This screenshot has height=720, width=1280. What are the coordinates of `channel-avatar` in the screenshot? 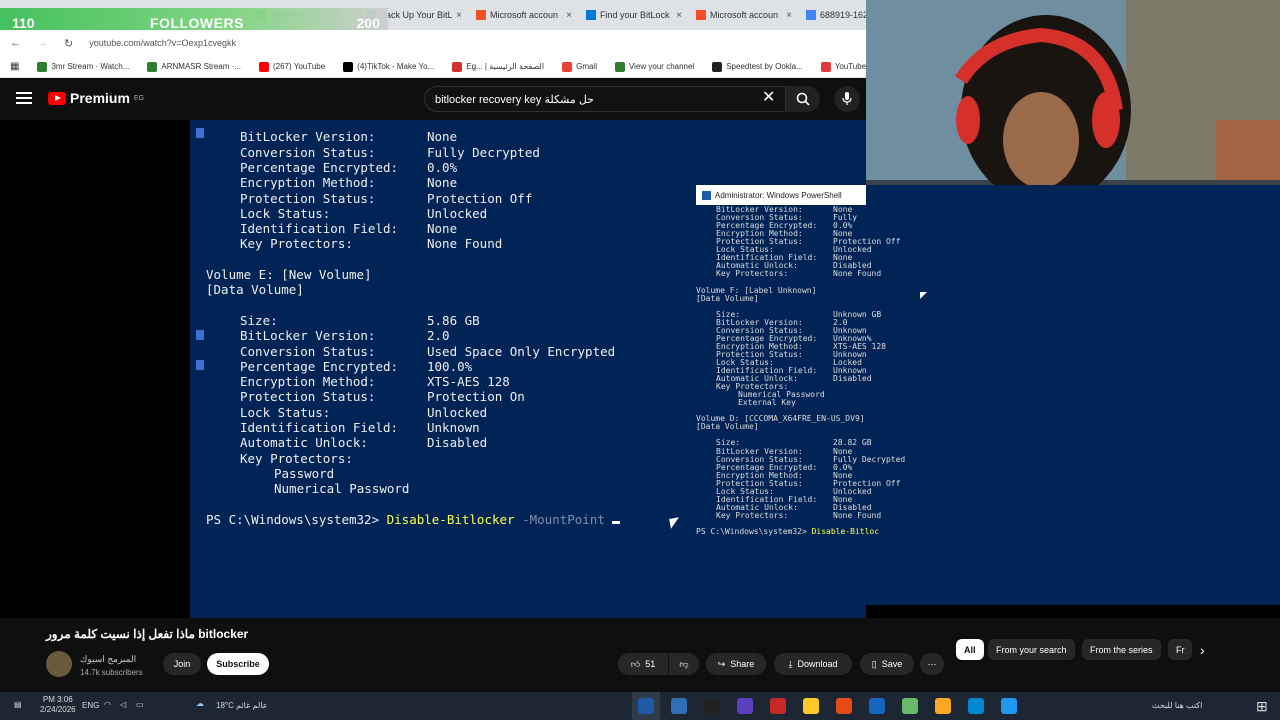 It's located at (59, 664).